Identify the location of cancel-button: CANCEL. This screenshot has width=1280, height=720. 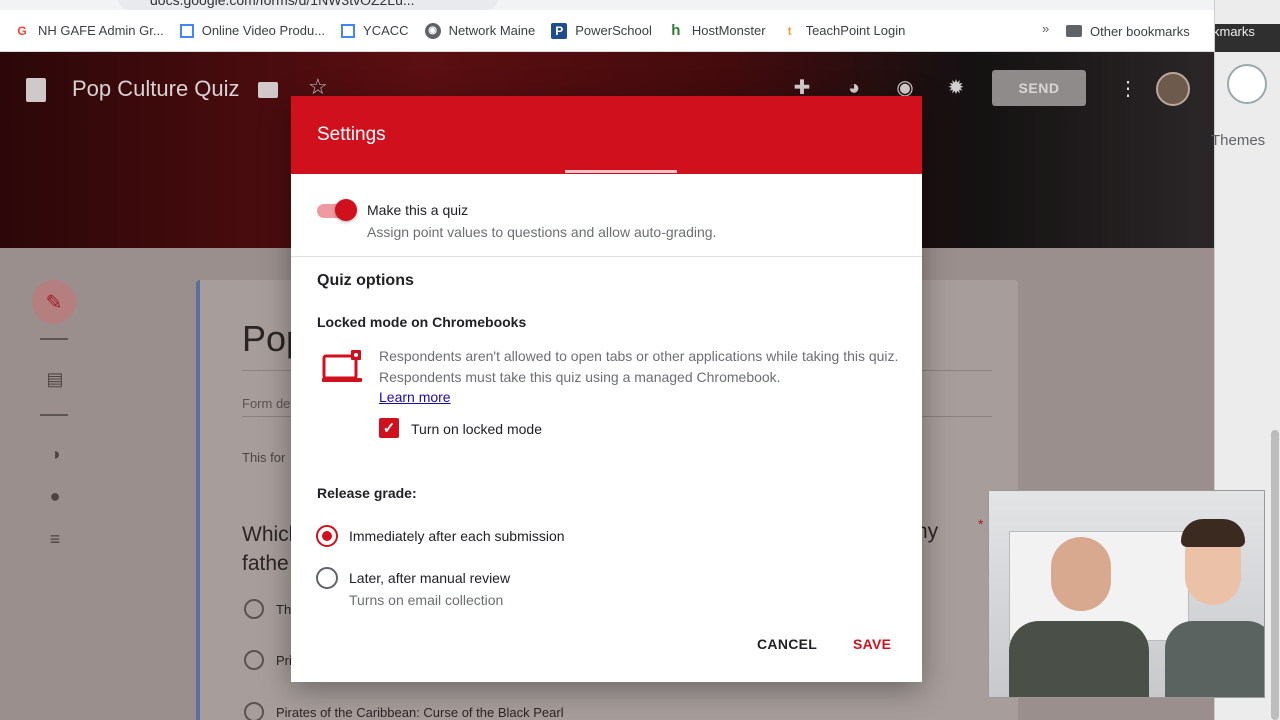
(787, 644).